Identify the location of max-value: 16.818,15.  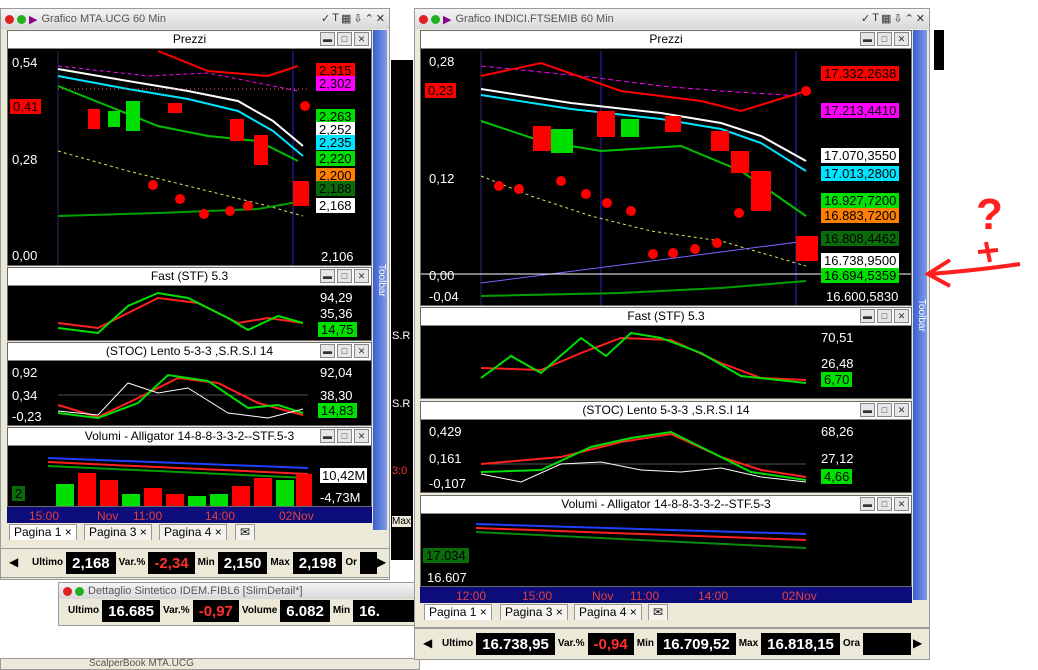
(800, 644).